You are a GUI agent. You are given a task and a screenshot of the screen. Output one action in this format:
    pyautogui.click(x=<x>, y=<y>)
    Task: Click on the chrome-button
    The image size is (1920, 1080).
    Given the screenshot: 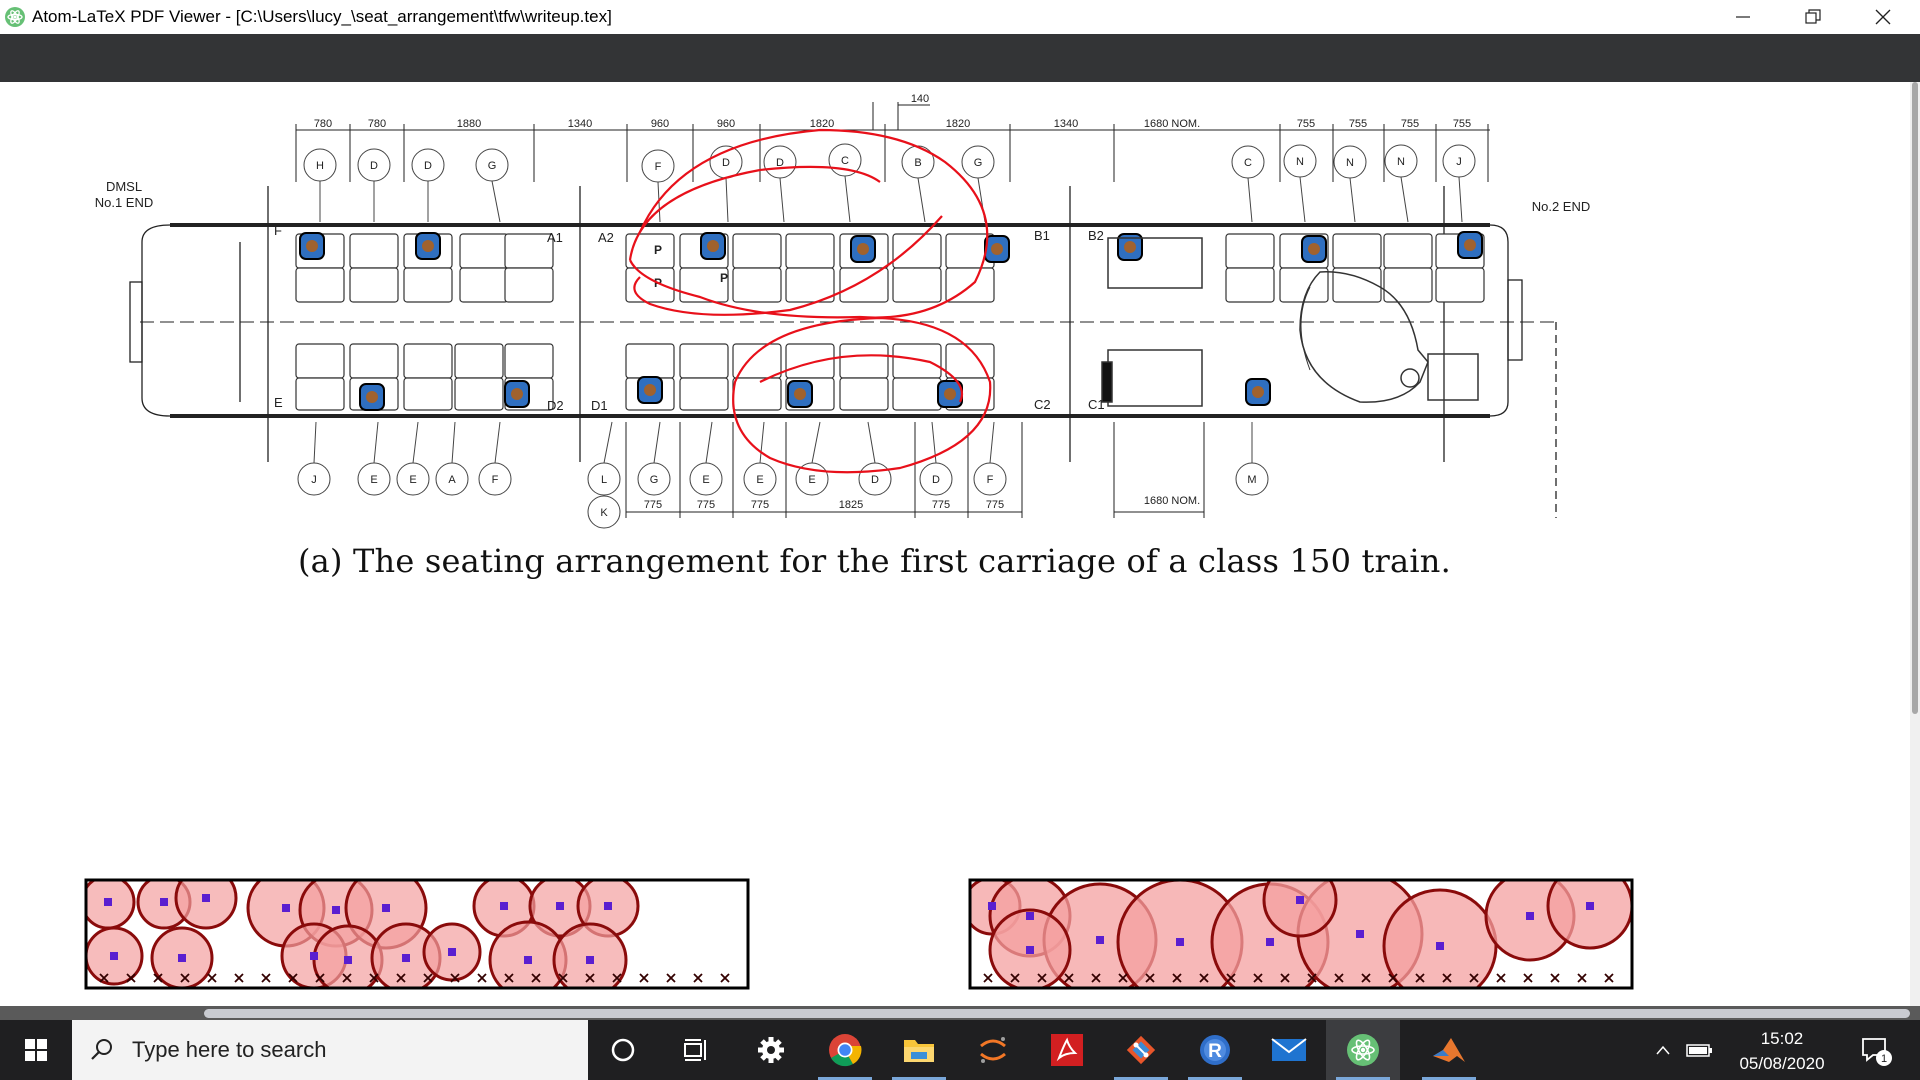 What is the action you would take?
    pyautogui.click(x=845, y=1050)
    